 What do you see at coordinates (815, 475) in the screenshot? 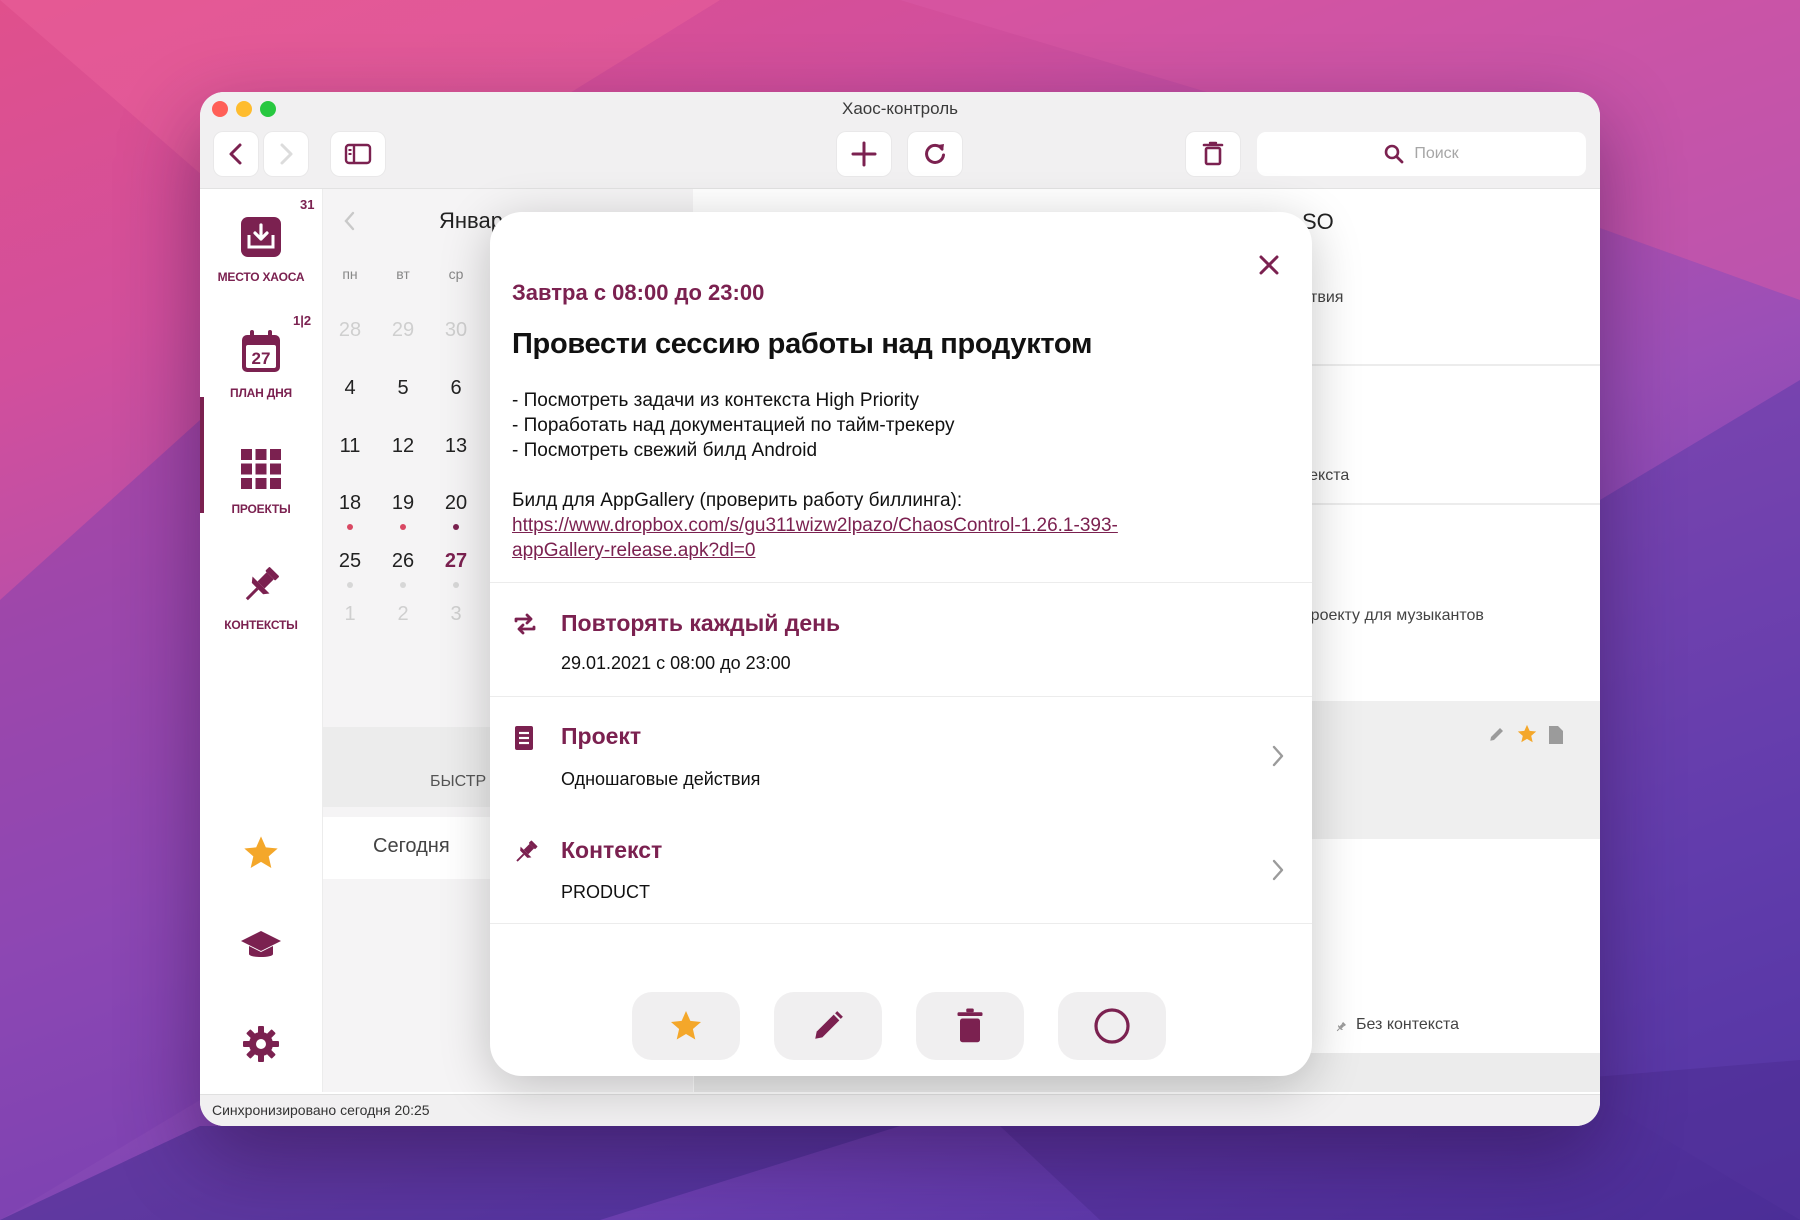
I see `description-spacer` at bounding box center [815, 475].